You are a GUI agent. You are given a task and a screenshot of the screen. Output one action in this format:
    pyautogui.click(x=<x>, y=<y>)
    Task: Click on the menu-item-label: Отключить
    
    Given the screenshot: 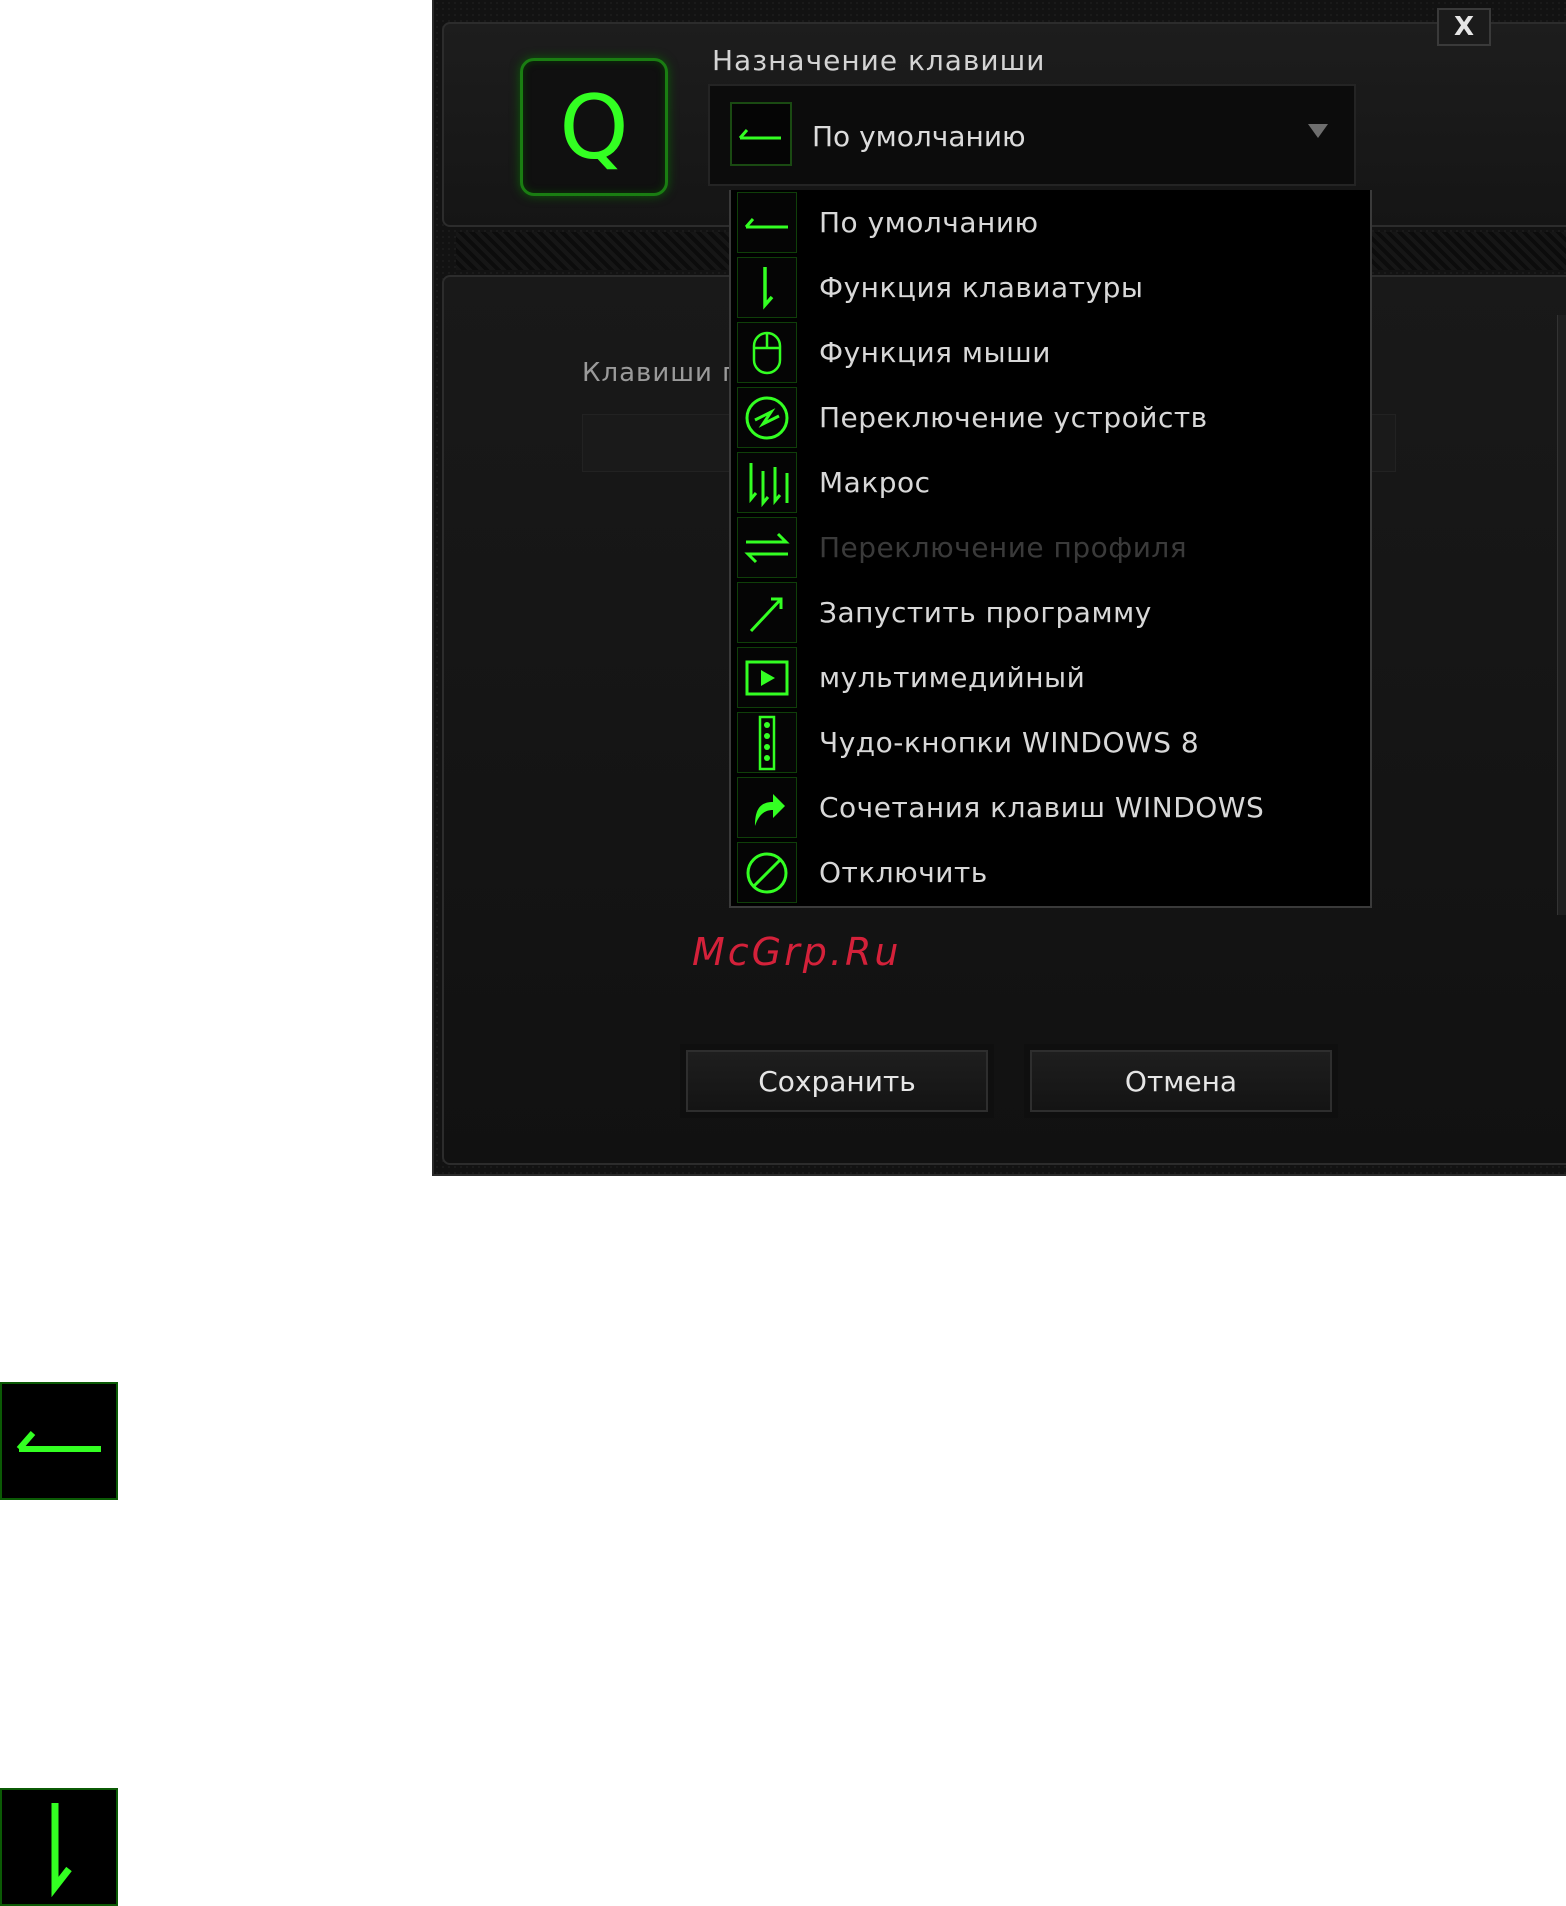 What is the action you would take?
    pyautogui.click(x=903, y=872)
    